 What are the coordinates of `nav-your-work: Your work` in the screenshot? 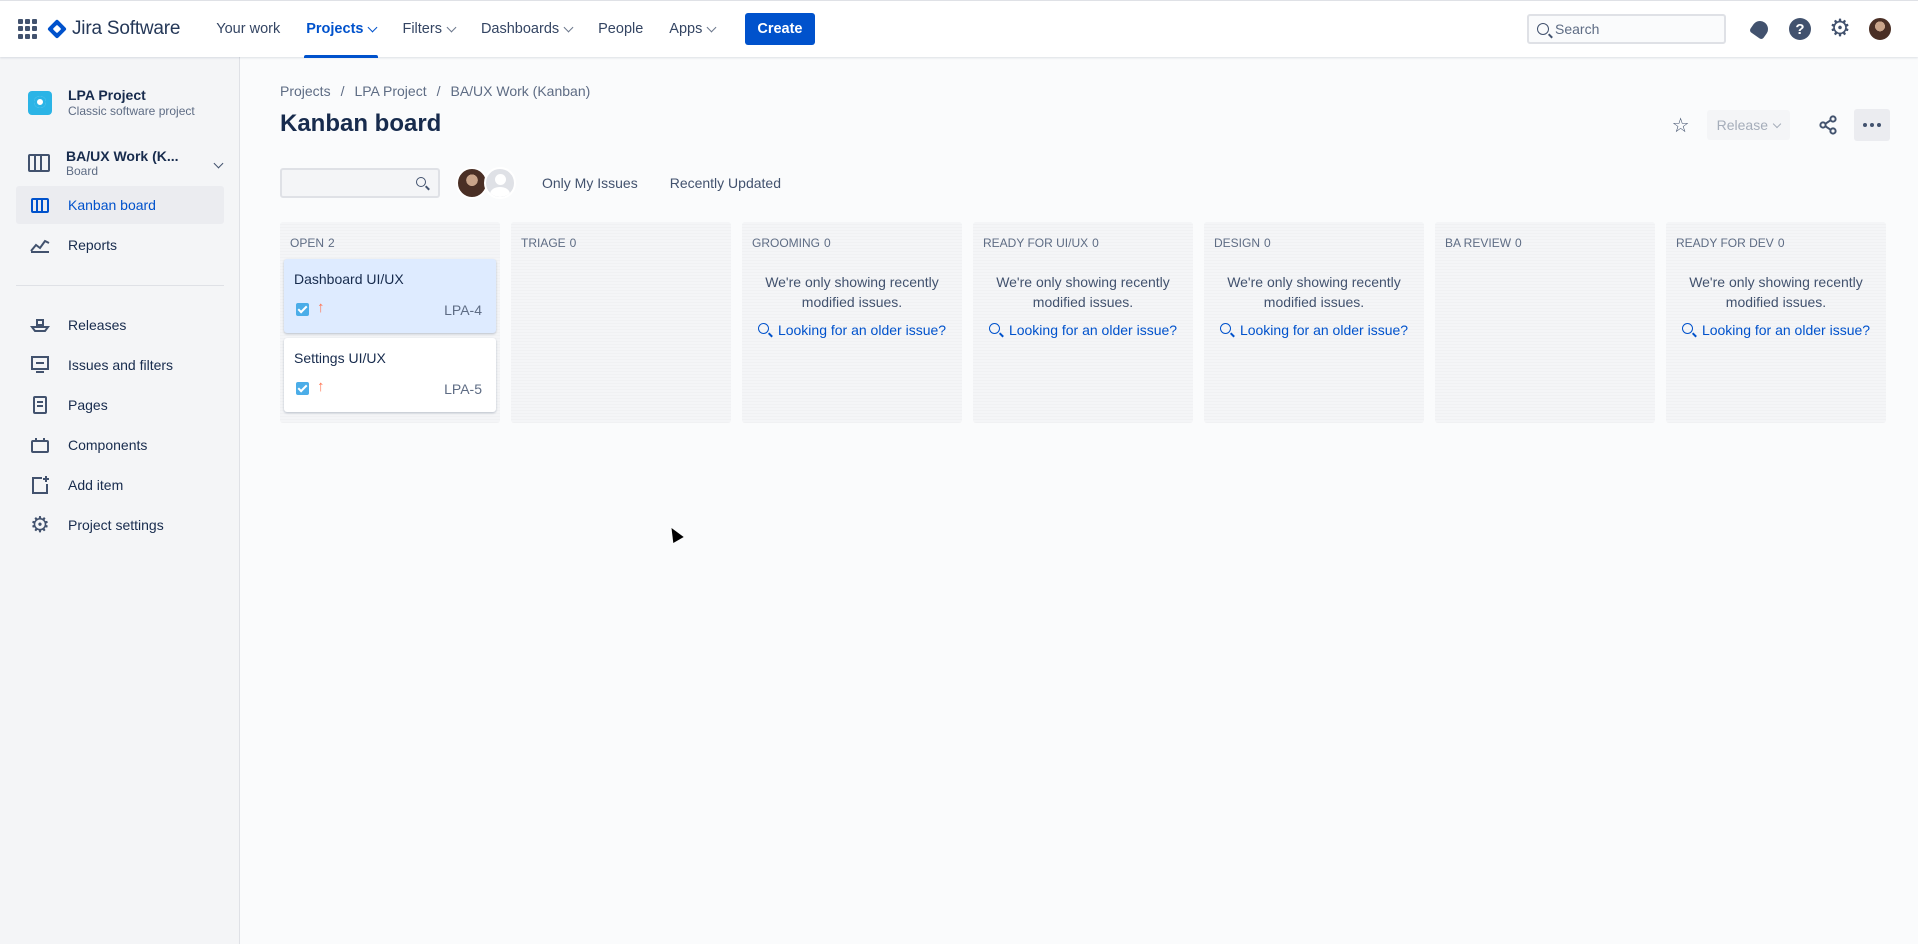 It's located at (248, 29).